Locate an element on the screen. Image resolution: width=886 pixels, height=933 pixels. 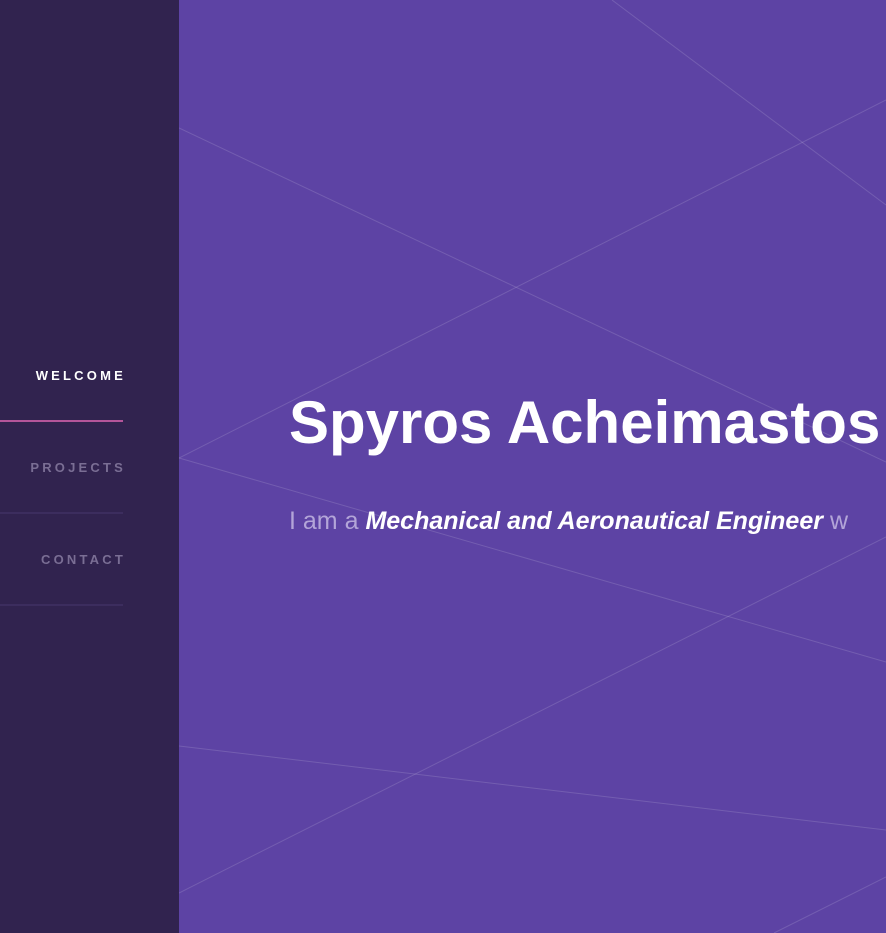
nav-item-welcome: WELCOME is located at coordinates (61, 376).